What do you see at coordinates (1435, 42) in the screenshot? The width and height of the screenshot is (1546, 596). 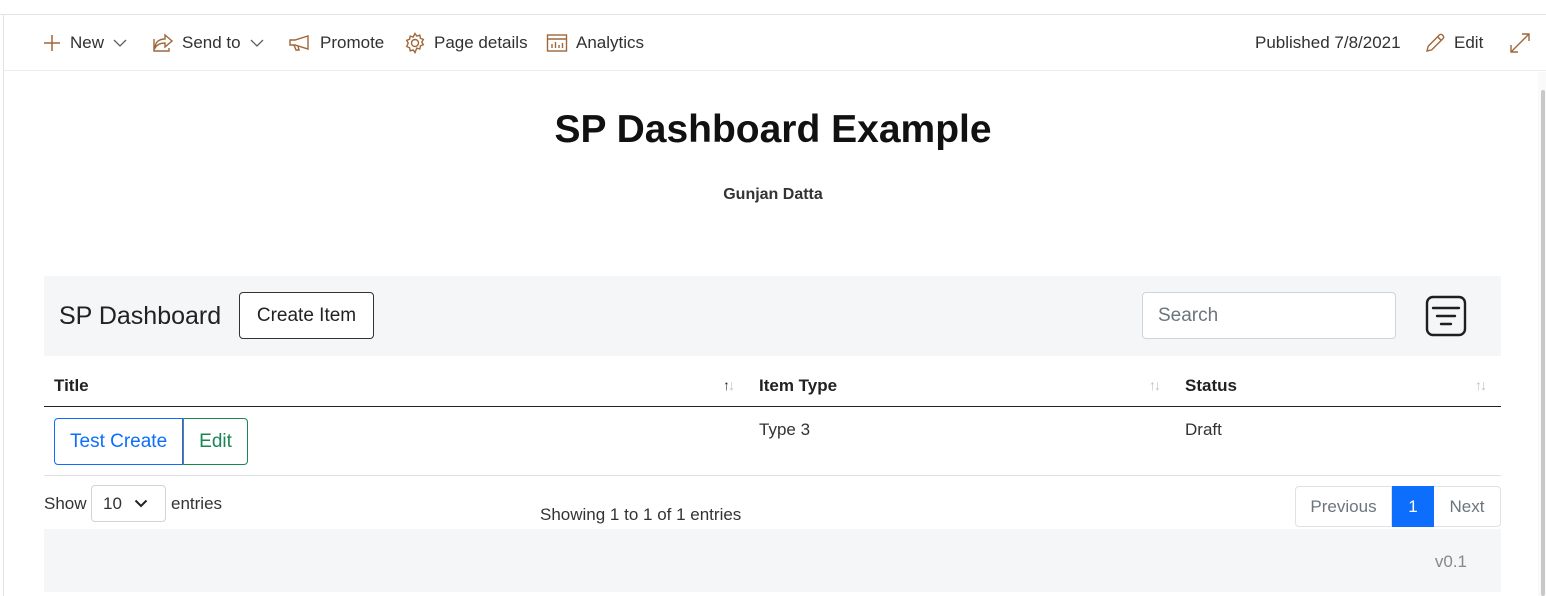 I see `pencil-icon` at bounding box center [1435, 42].